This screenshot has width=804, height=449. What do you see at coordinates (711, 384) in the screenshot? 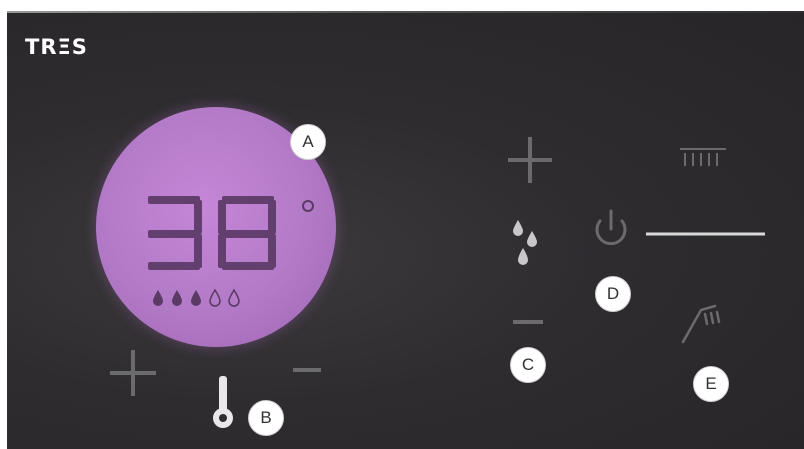
I see `callout-e: E` at bounding box center [711, 384].